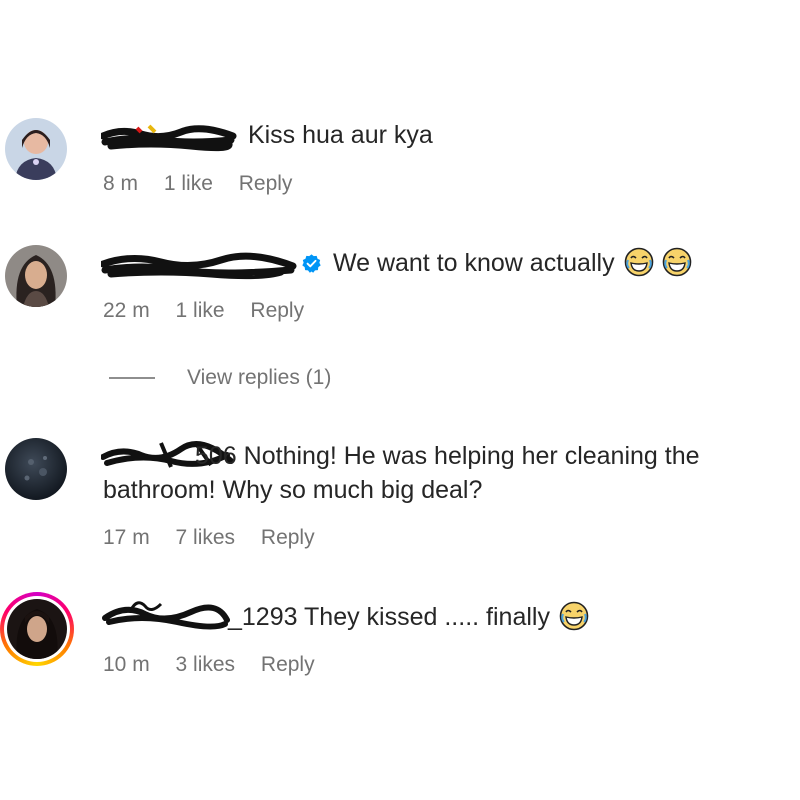 This screenshot has width=800, height=800. What do you see at coordinates (445, 135) in the screenshot?
I see `comment-body: dxxxxxlun Kiss hua aur kya` at bounding box center [445, 135].